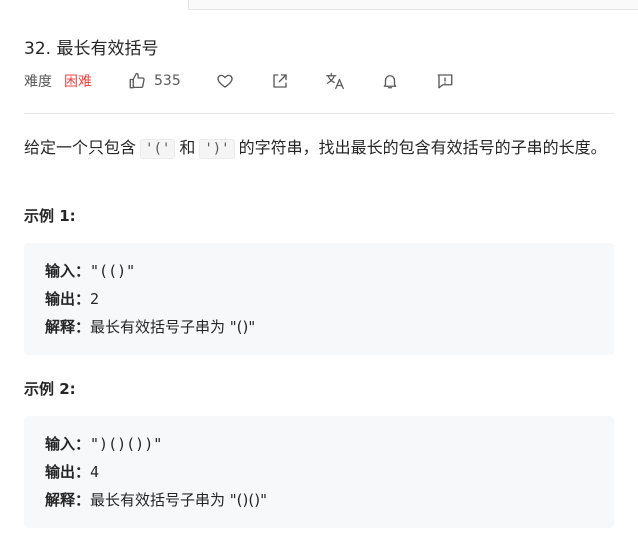  I want to click on bell-icon, so click(390, 82).